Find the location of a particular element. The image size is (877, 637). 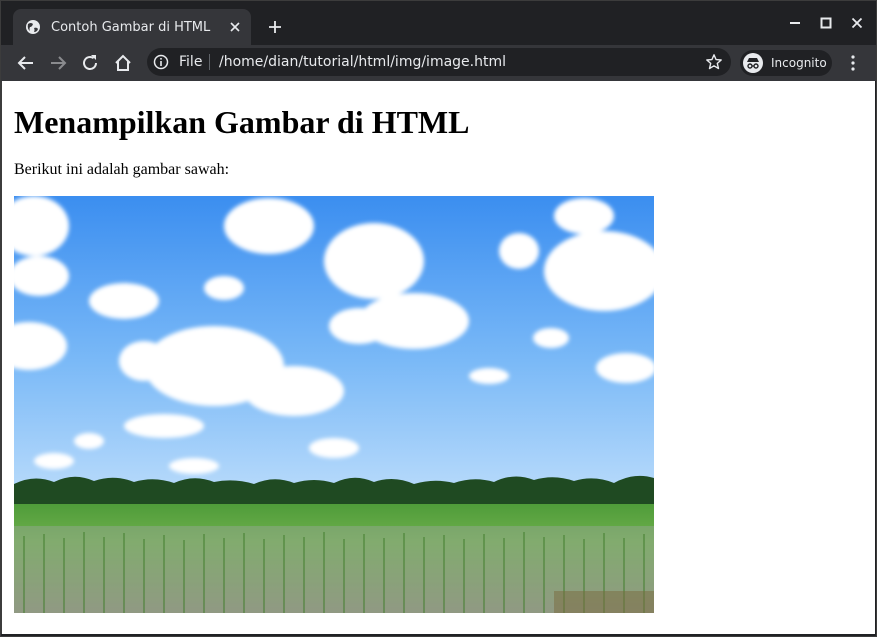

kebab-menu-icon is located at coordinates (853, 63).